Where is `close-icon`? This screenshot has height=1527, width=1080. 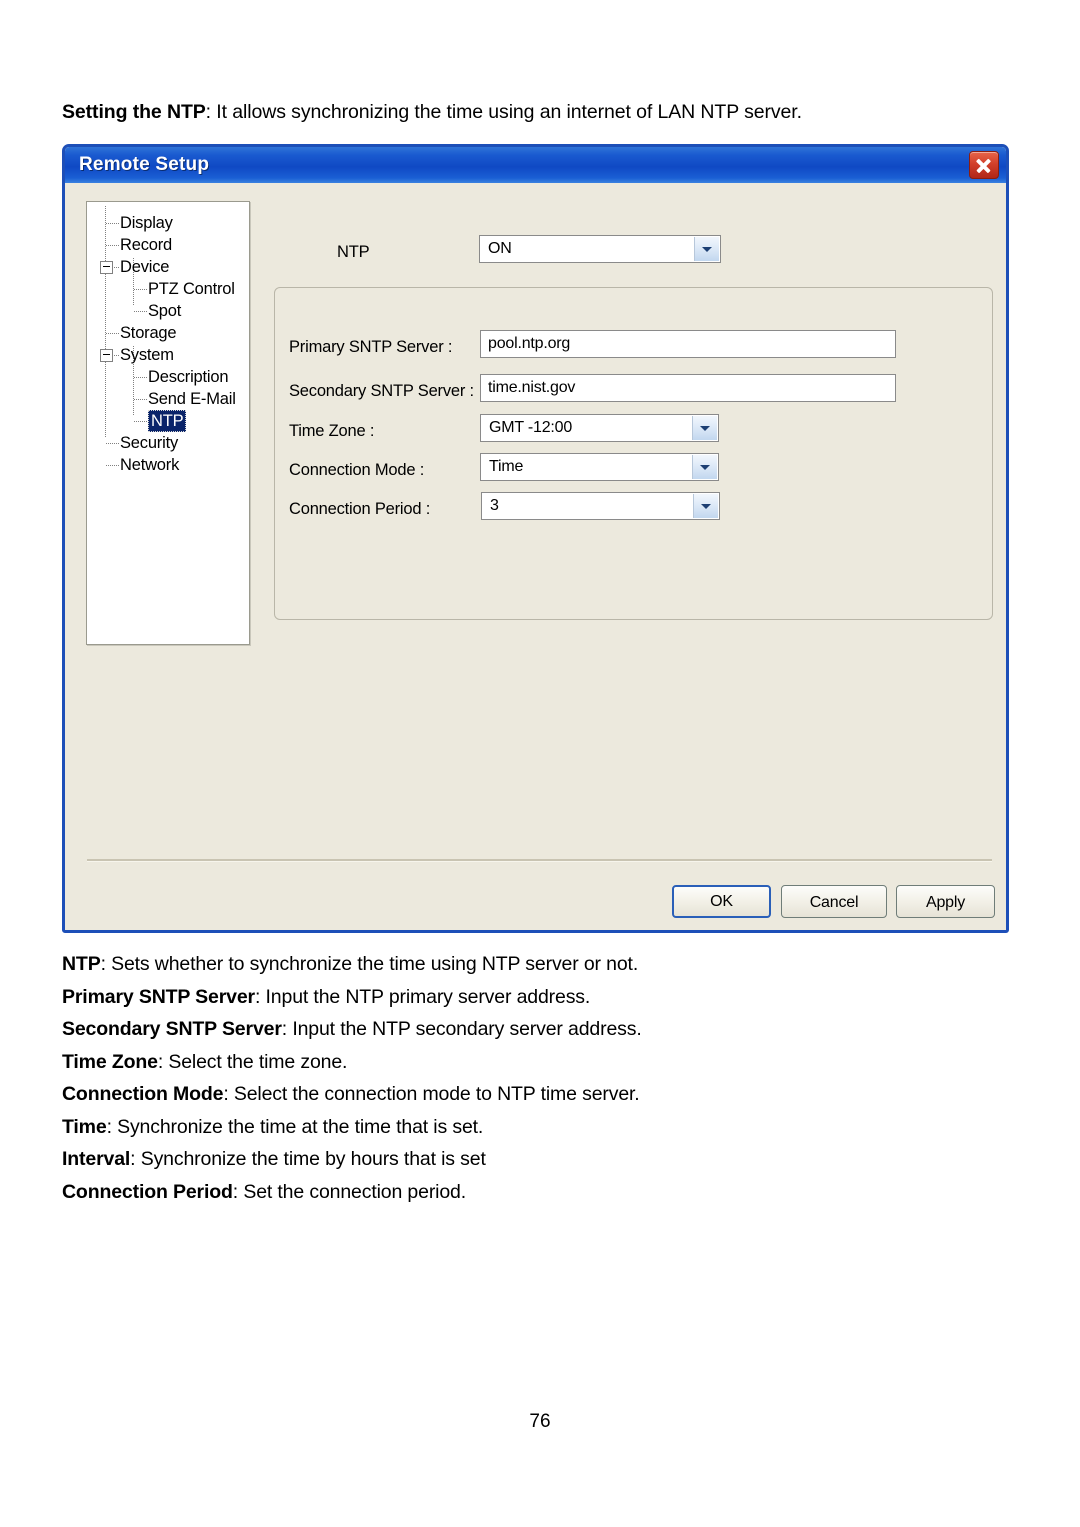
close-icon is located at coordinates (984, 165).